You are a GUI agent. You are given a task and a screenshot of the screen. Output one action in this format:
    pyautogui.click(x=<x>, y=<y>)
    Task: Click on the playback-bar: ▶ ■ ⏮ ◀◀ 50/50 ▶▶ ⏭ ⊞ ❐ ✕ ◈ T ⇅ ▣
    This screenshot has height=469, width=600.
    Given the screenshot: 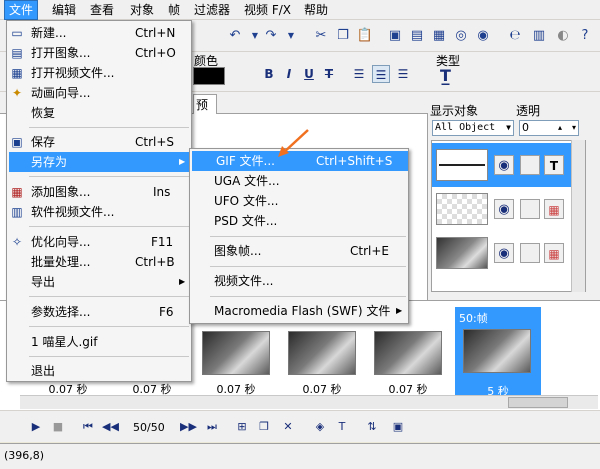 What is the action you would take?
    pyautogui.click(x=300, y=426)
    